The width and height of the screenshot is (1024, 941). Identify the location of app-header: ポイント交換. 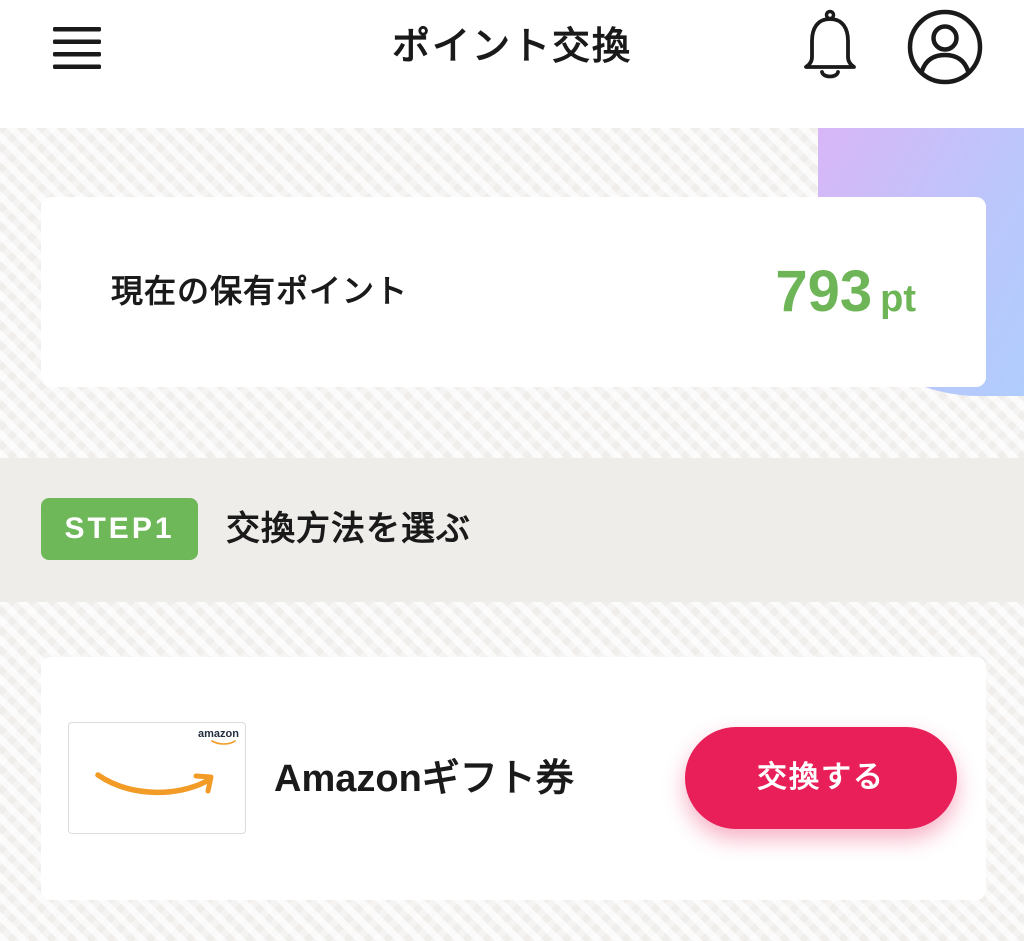
(512, 64).